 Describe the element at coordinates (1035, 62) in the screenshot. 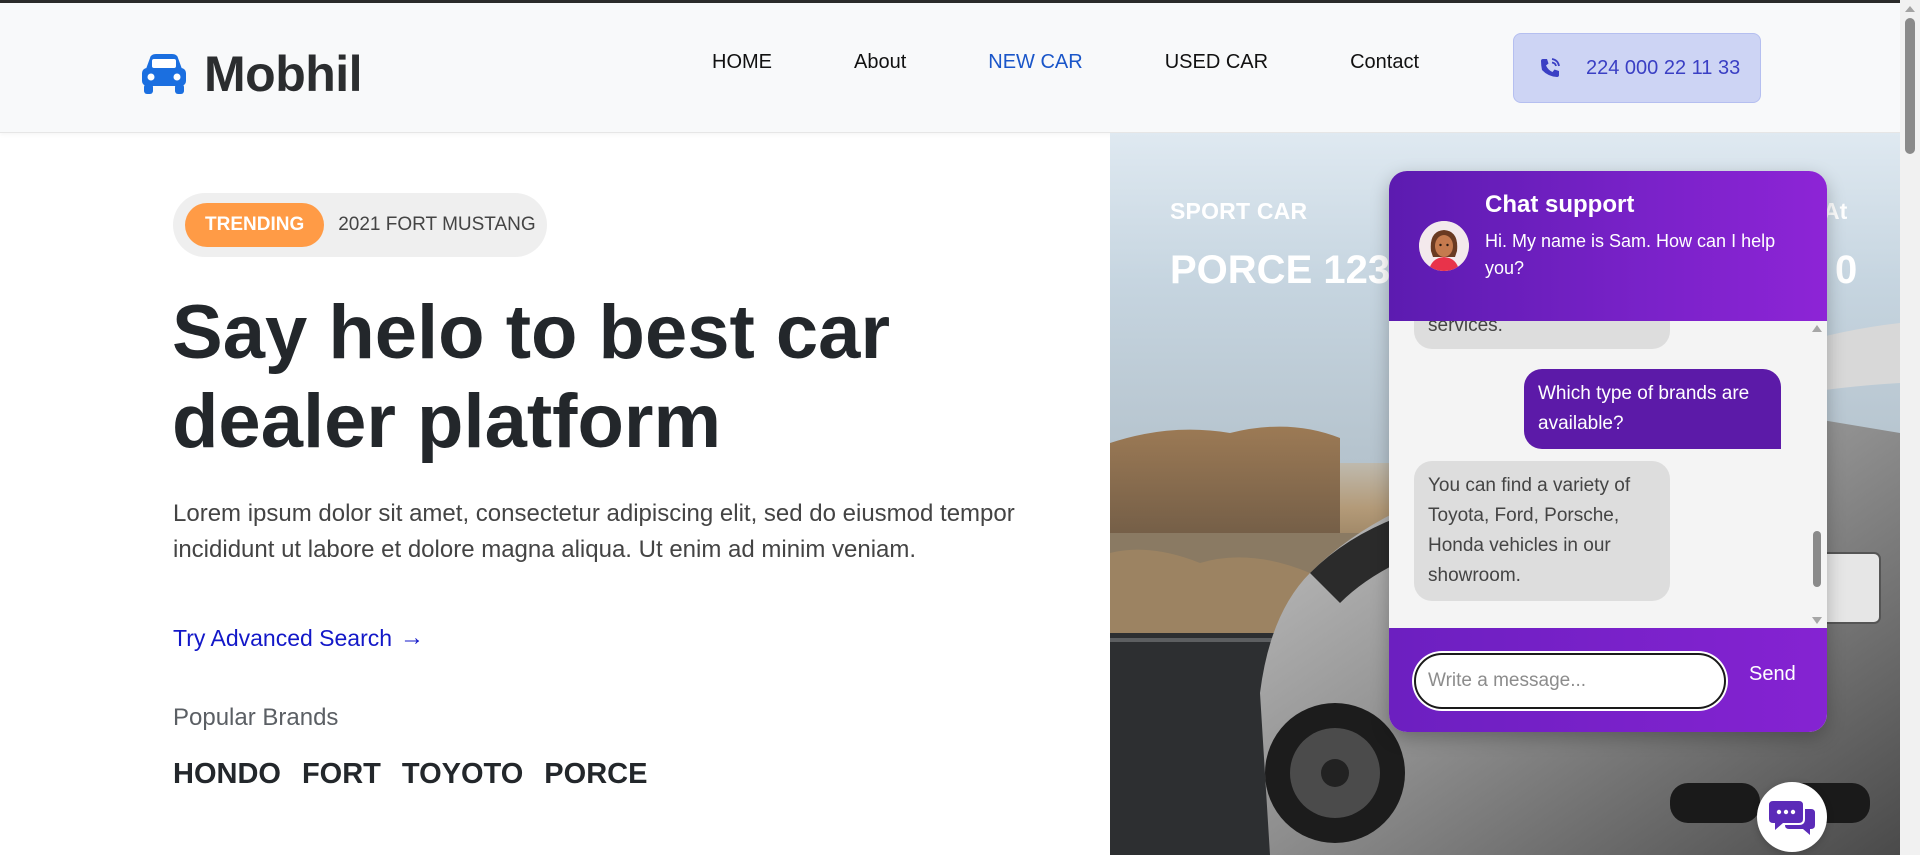

I see `nav-new-car: NEW CAR` at that location.